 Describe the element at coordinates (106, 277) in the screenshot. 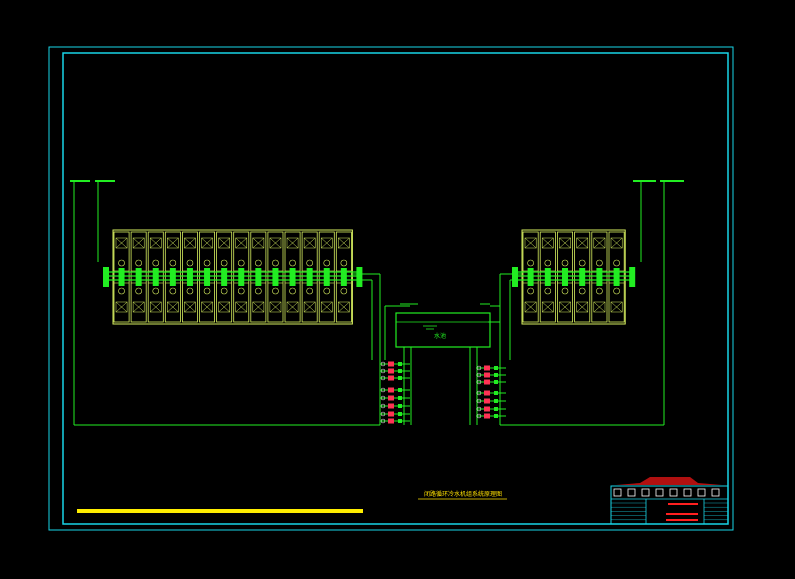

I see `left-inlet-manifold` at that location.